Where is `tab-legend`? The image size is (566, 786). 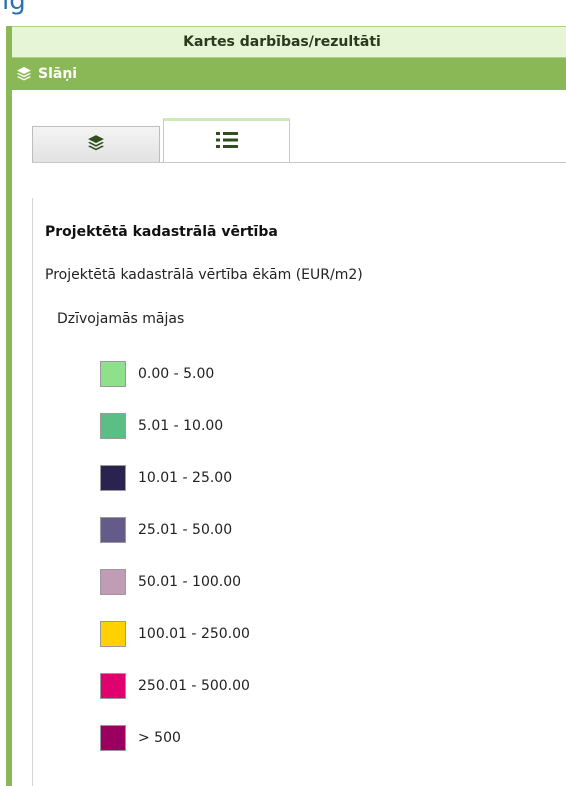
tab-legend is located at coordinates (226, 140).